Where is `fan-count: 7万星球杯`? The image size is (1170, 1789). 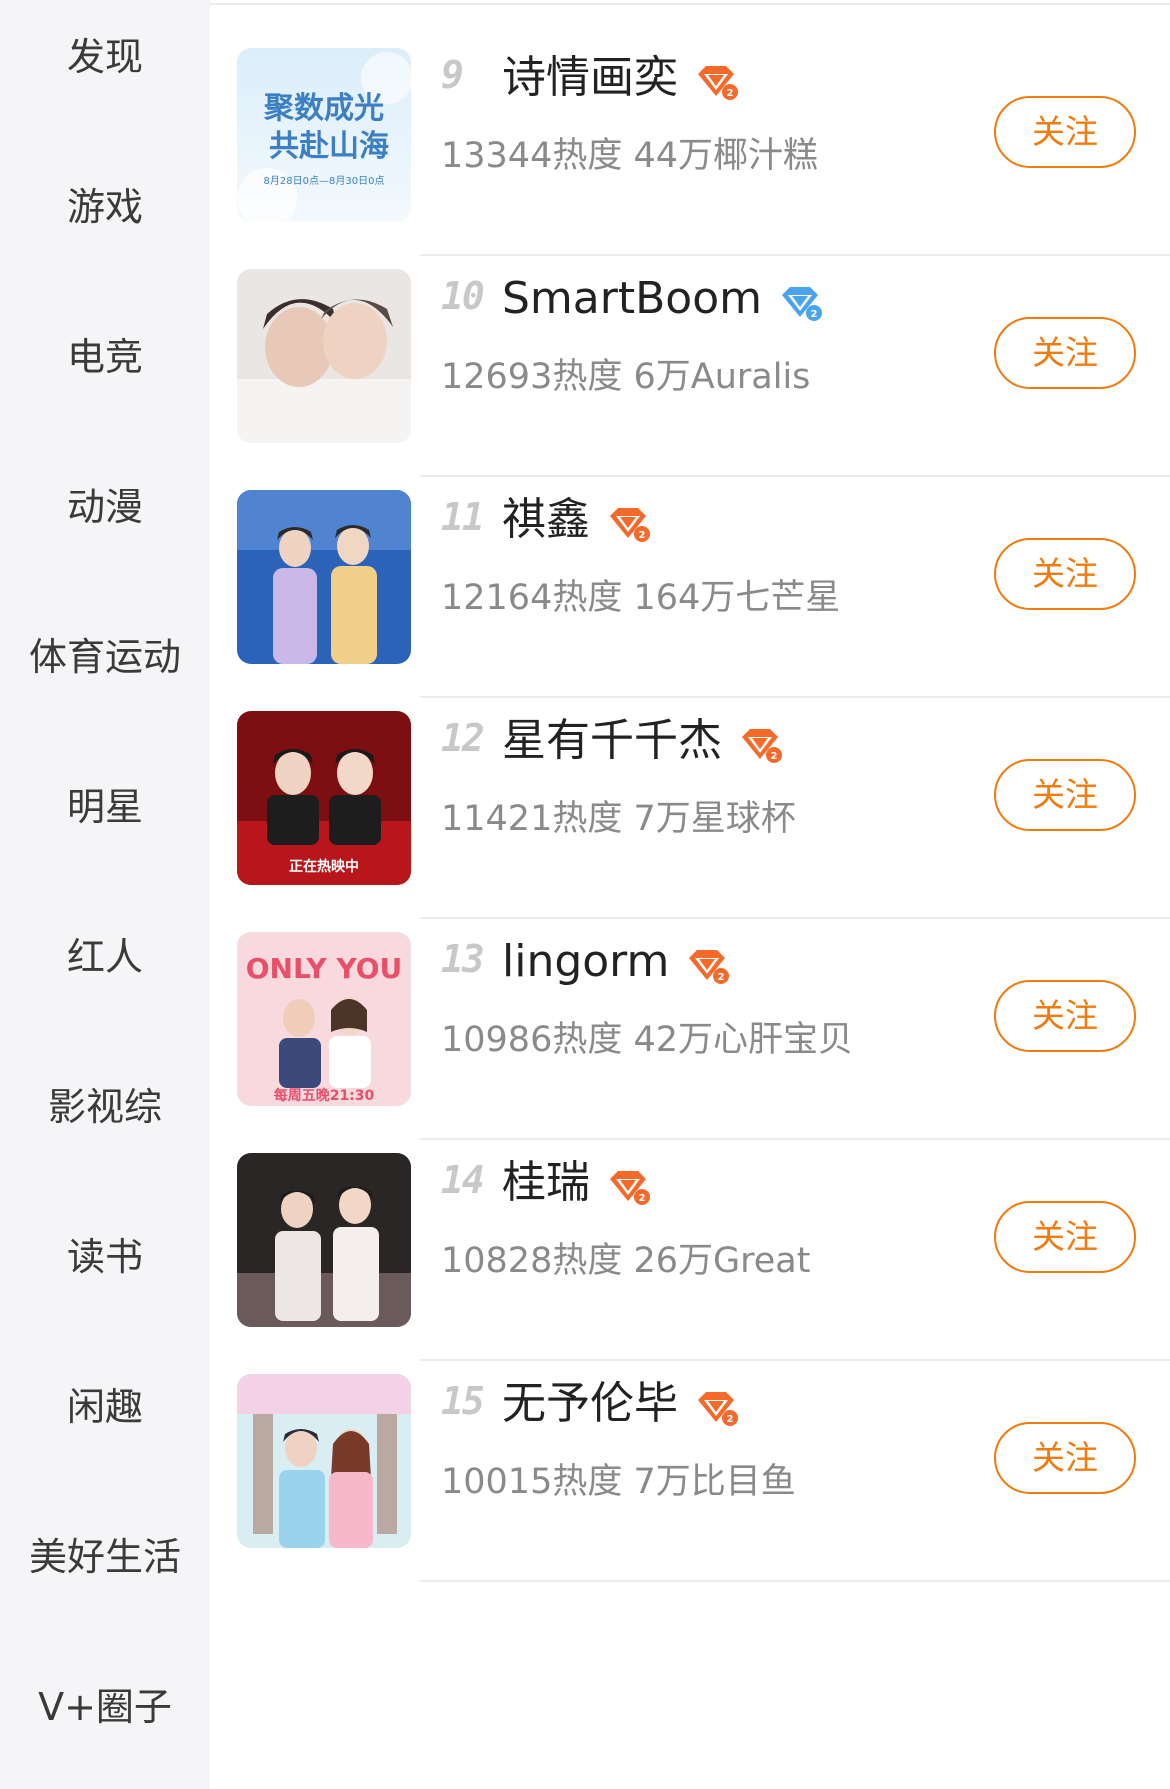
fan-count: 7万星球杯 is located at coordinates (714, 819).